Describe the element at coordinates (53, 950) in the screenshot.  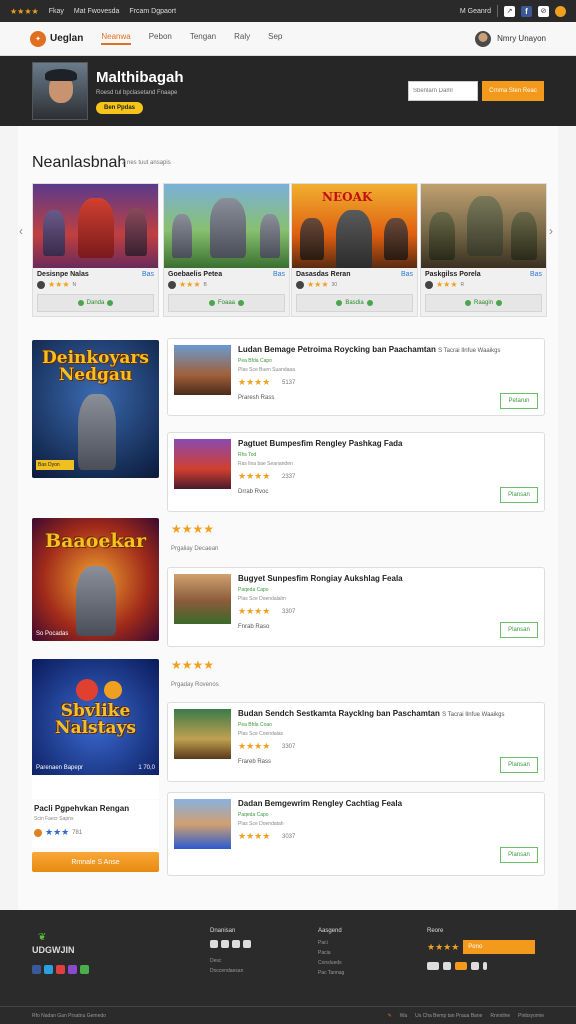
I see `footer-brand: UDGWJIN` at that location.